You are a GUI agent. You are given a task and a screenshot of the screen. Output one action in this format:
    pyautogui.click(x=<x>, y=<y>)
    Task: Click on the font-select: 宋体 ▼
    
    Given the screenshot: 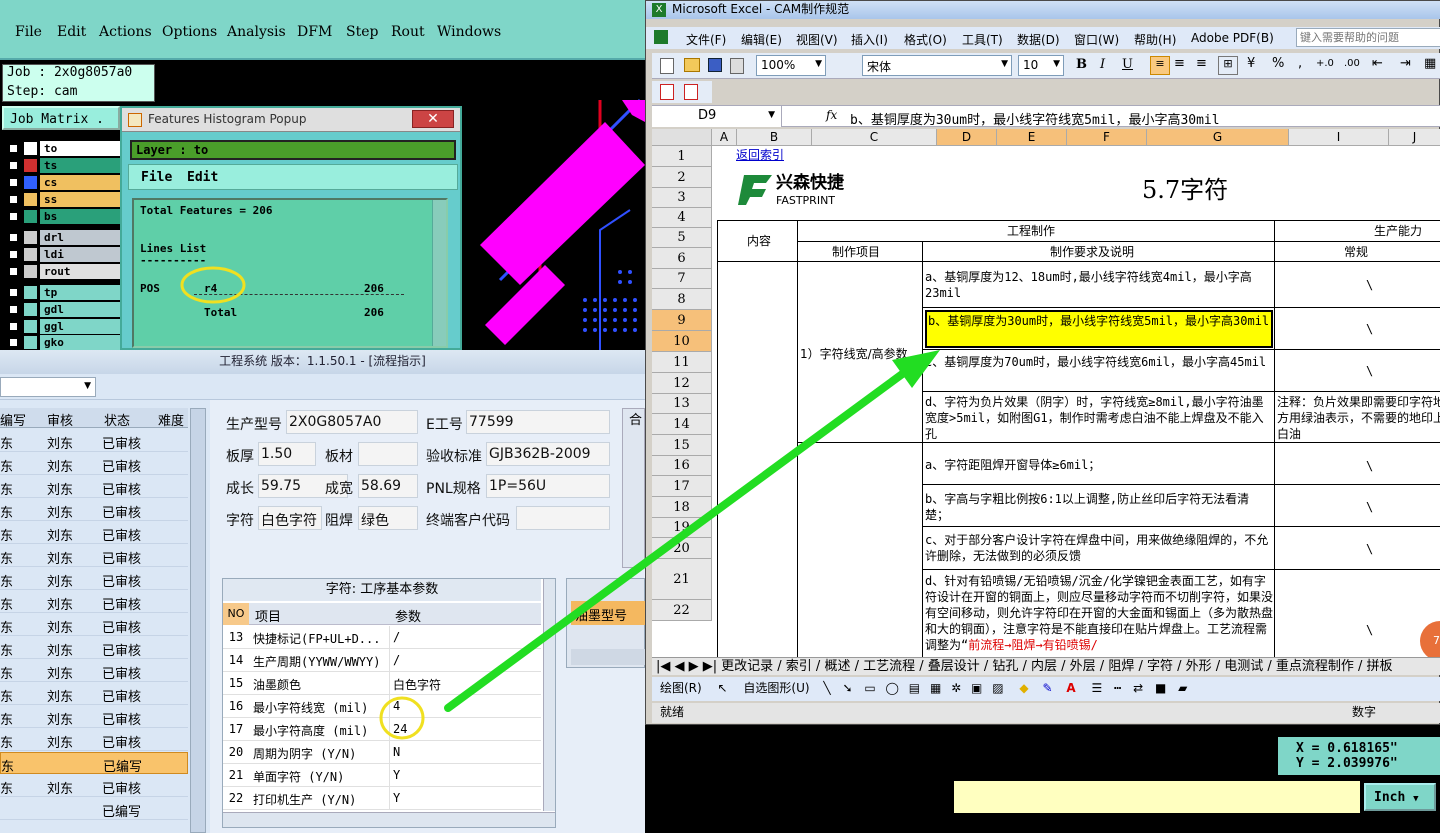 What is the action you would take?
    pyautogui.click(x=937, y=65)
    